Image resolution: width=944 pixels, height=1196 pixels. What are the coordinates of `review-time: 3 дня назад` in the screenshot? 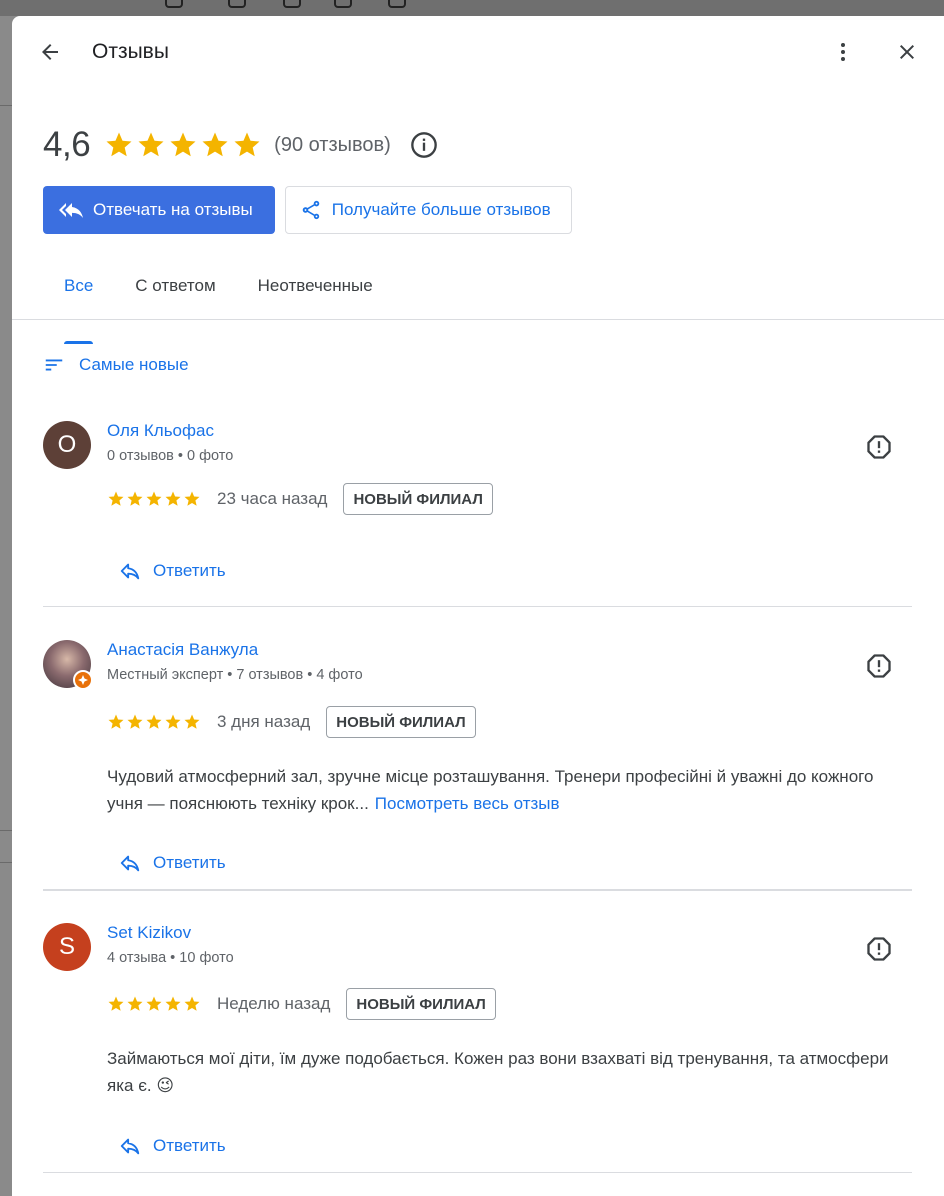 It's located at (264, 721).